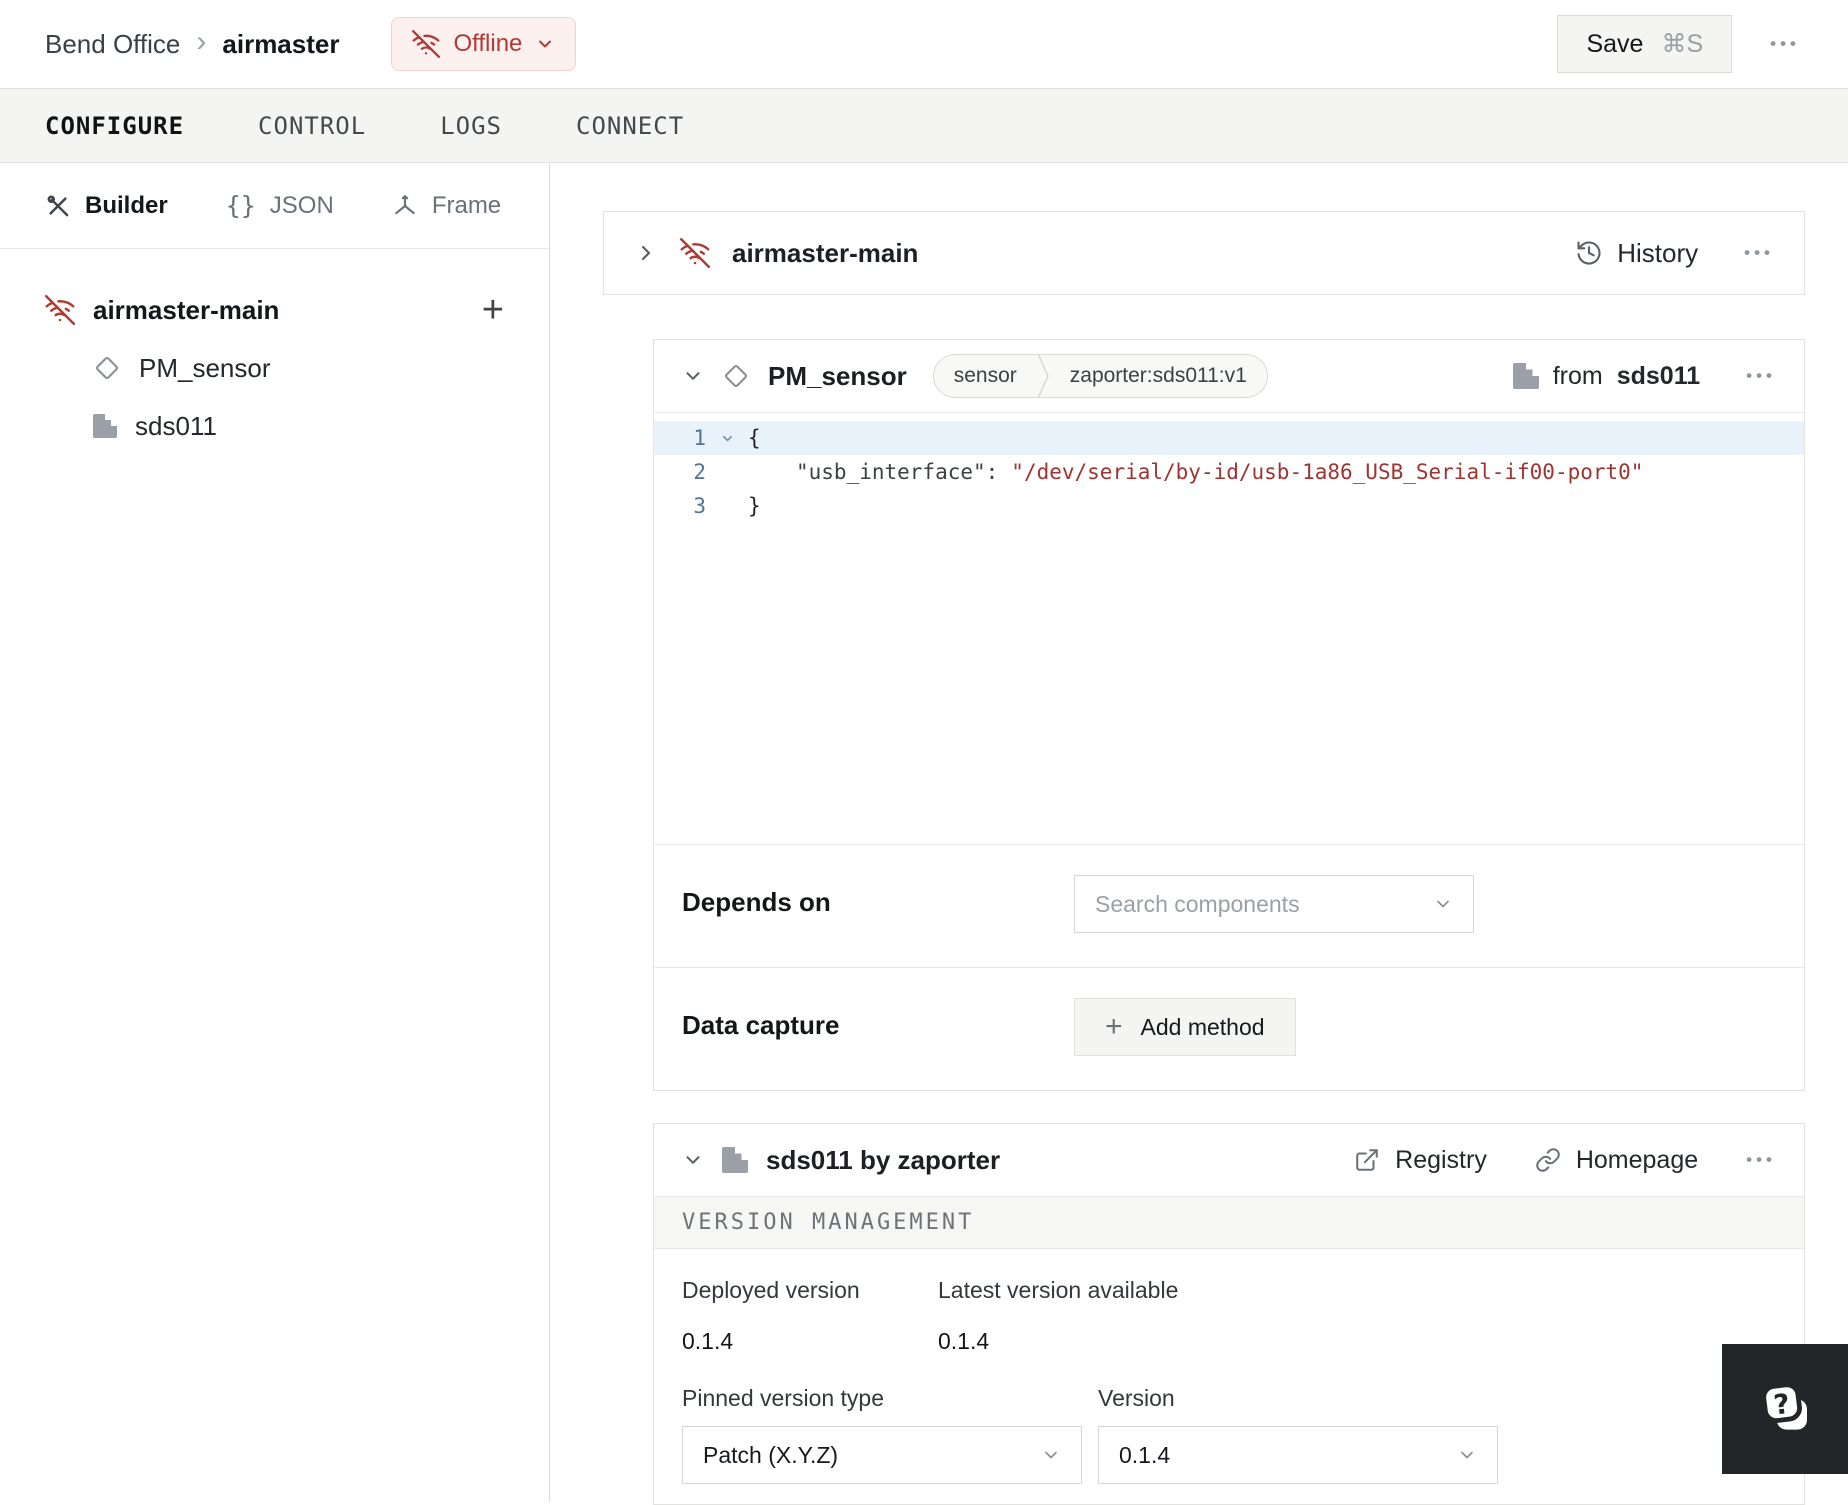 The image size is (1848, 1505). I want to click on component-tree: airmaster-main + PM_sensor sds011, so click(274, 368).